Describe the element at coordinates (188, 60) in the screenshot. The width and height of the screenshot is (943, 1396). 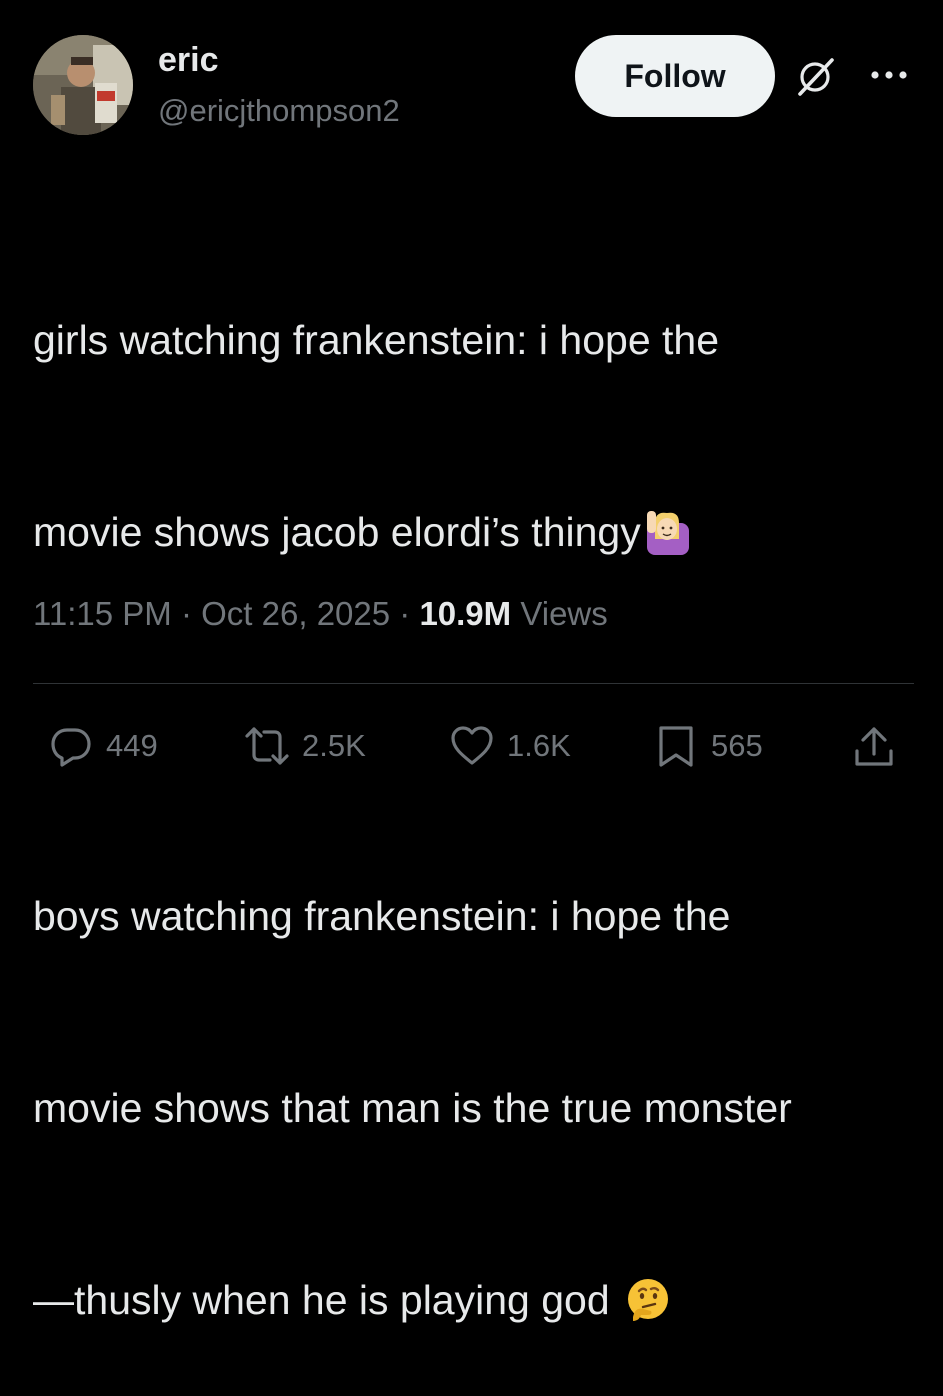
I see `author-name: eric` at that location.